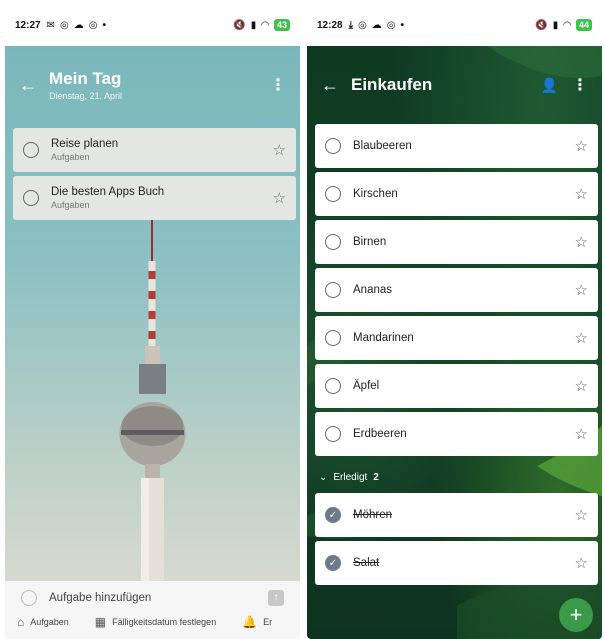  Describe the element at coordinates (583, 25) in the screenshot. I see `battery-indicator: 44` at that location.